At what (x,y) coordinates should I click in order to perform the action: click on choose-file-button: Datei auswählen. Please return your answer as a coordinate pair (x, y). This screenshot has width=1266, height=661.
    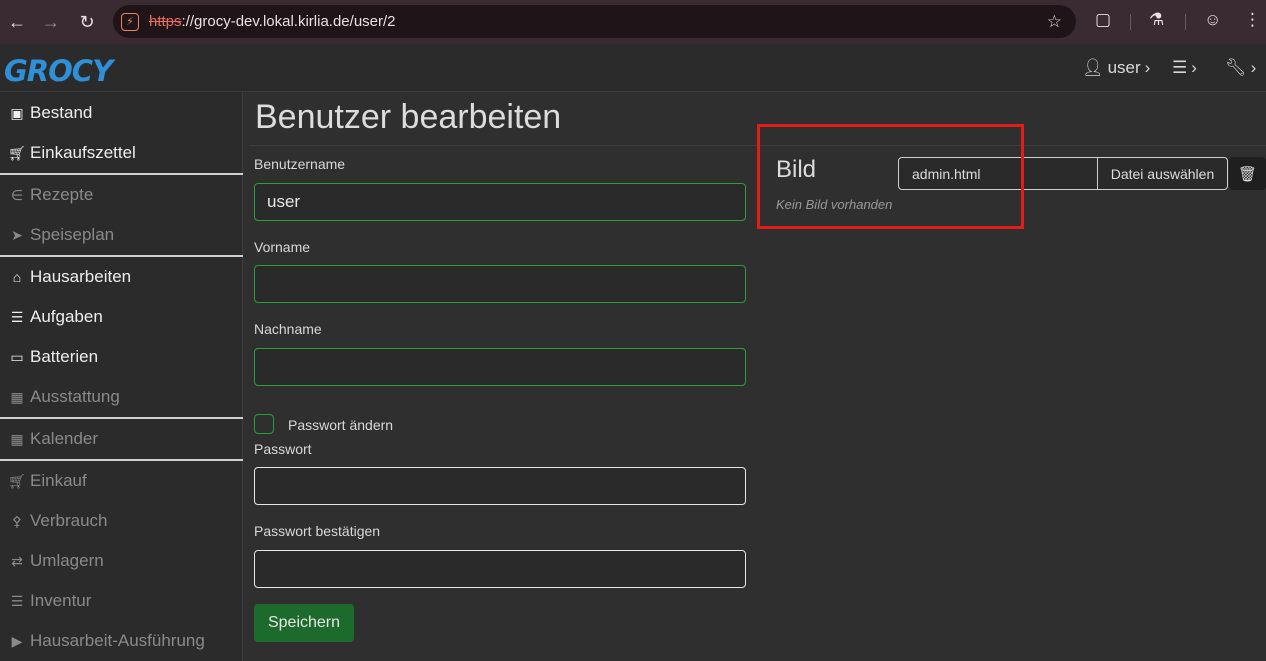
    Looking at the image, I should click on (1162, 173).